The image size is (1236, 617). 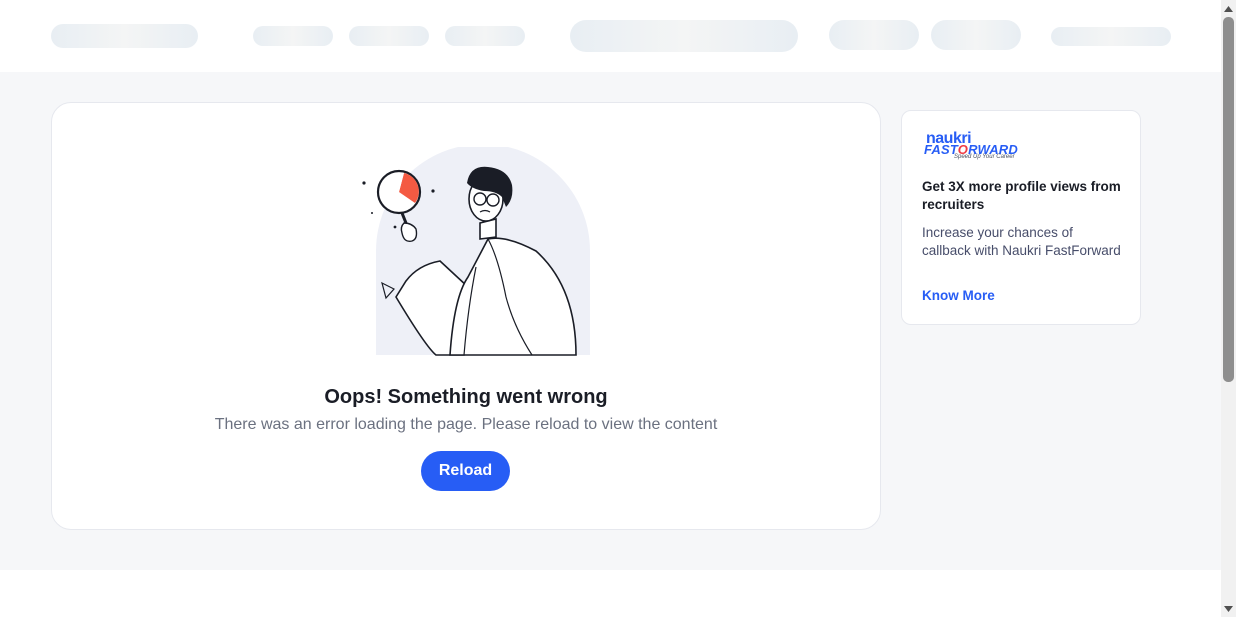 What do you see at coordinates (684, 36) in the screenshot?
I see `search-bar-skeleton` at bounding box center [684, 36].